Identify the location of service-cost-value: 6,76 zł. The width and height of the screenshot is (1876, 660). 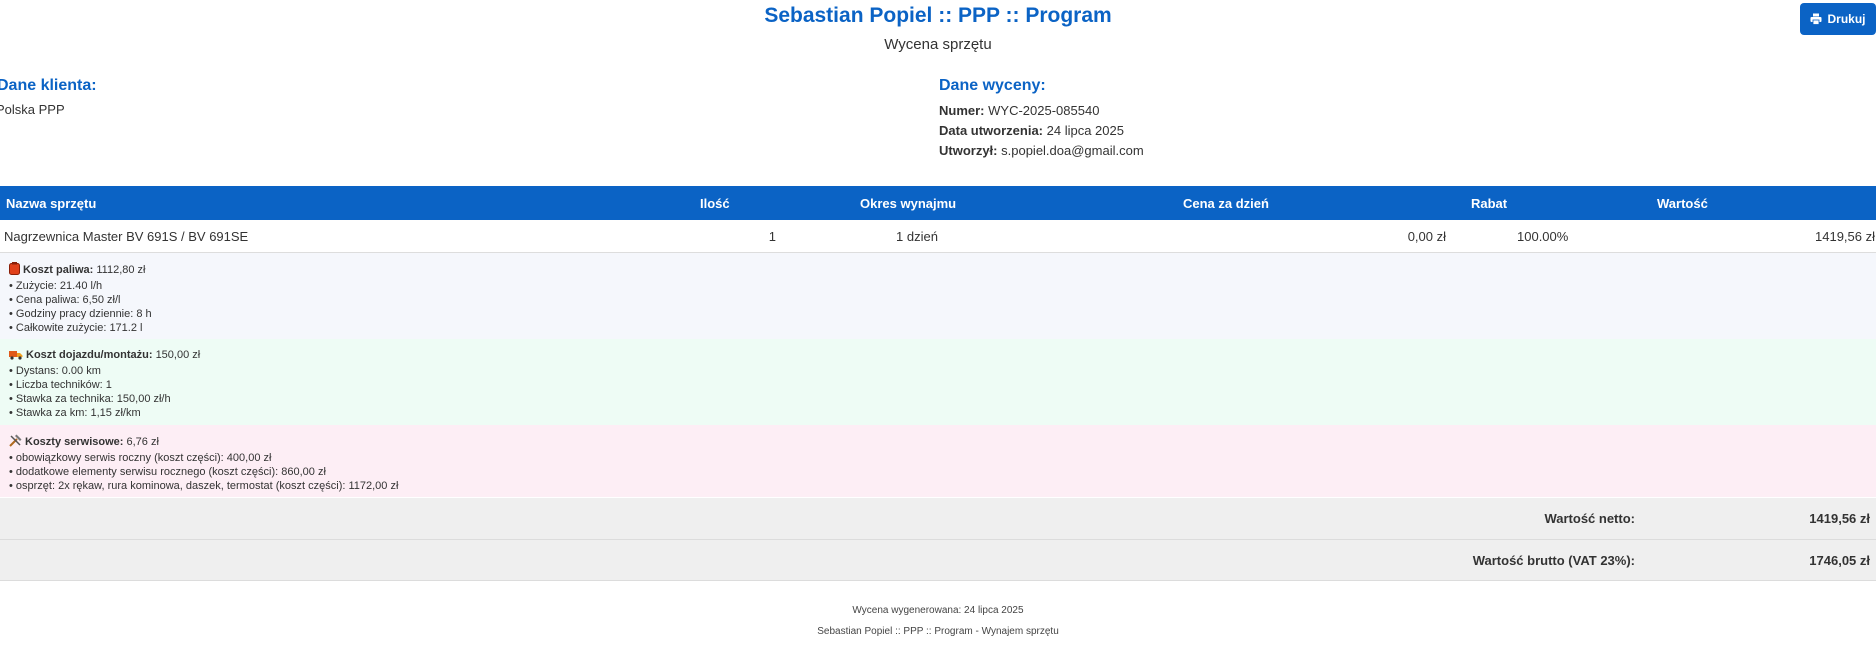
(142, 442).